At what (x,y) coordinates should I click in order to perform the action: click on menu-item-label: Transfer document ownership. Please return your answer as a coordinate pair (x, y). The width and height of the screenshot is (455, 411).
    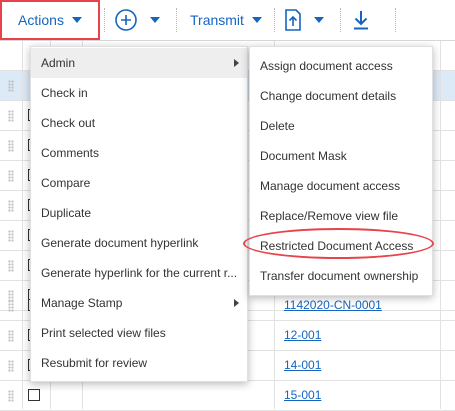
    Looking at the image, I should click on (339, 276).